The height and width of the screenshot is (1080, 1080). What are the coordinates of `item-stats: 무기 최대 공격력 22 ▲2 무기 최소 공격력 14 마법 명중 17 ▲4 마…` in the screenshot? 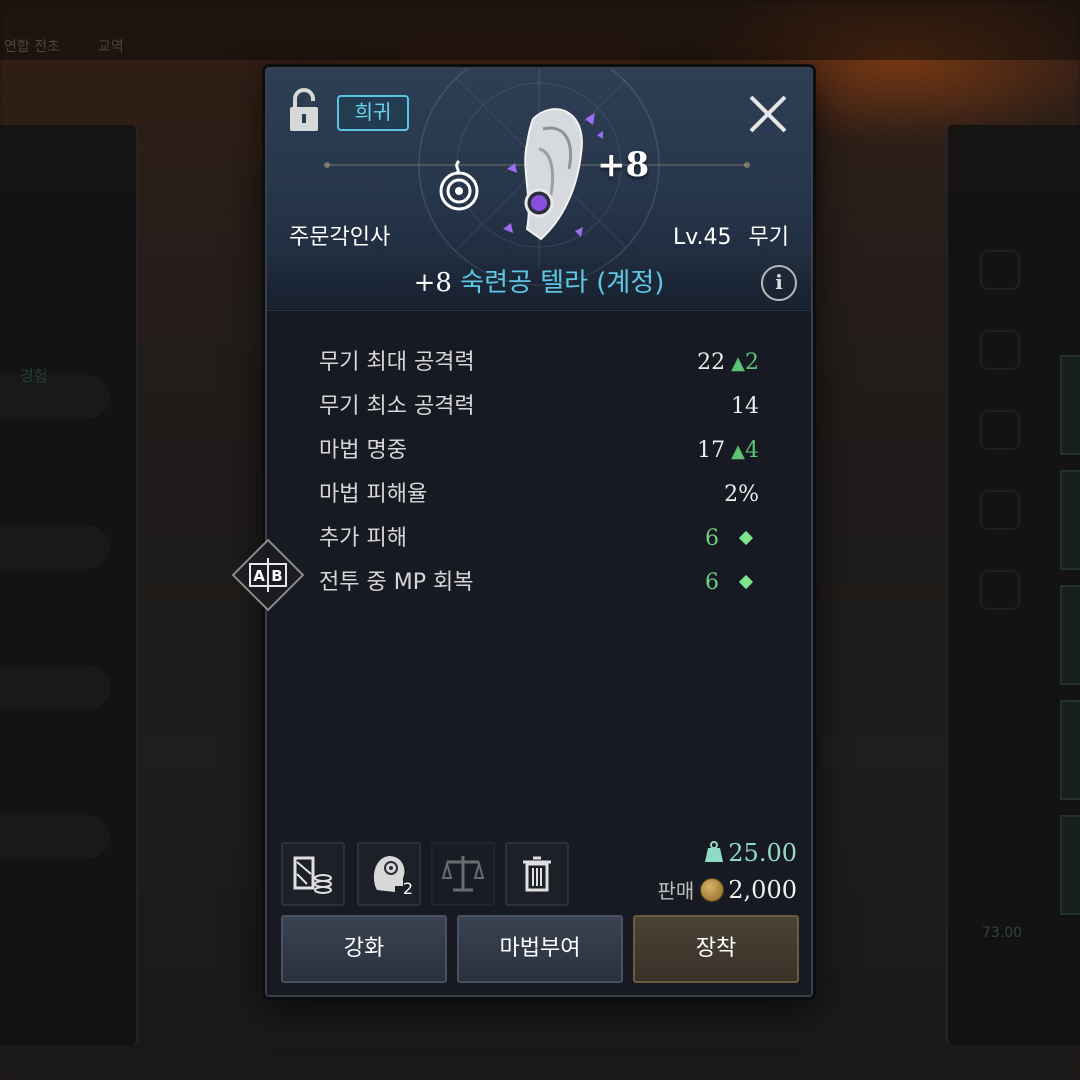 It's located at (539, 473).